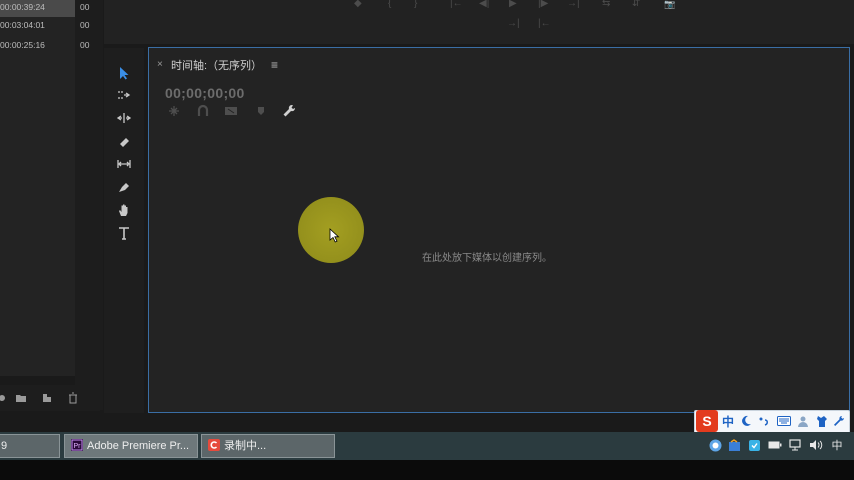 This screenshot has width=854, height=480. I want to click on skin-icon, so click(821, 421).